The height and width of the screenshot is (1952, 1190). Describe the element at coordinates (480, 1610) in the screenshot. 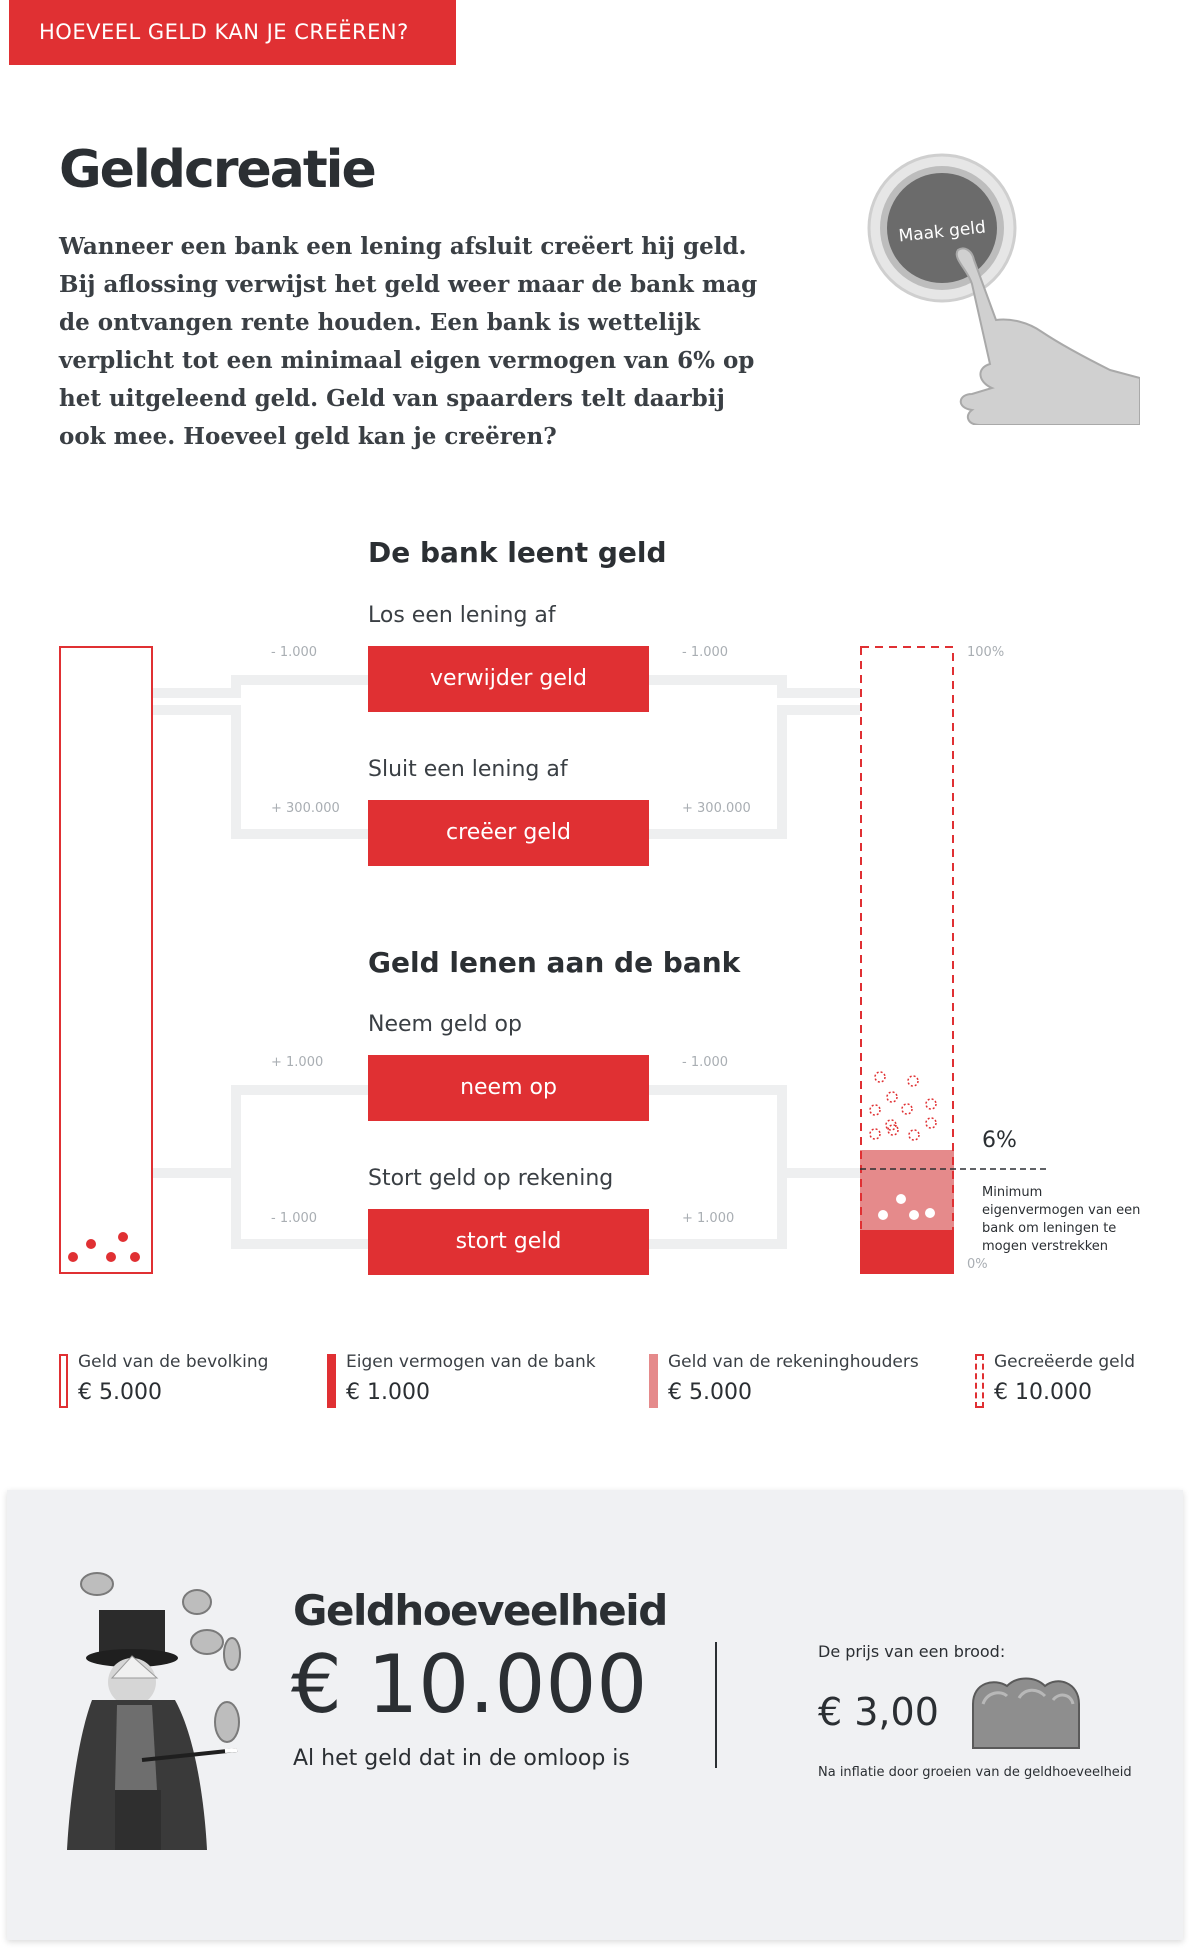

I see `money-supply-title: Geldhoeveelheid` at that location.